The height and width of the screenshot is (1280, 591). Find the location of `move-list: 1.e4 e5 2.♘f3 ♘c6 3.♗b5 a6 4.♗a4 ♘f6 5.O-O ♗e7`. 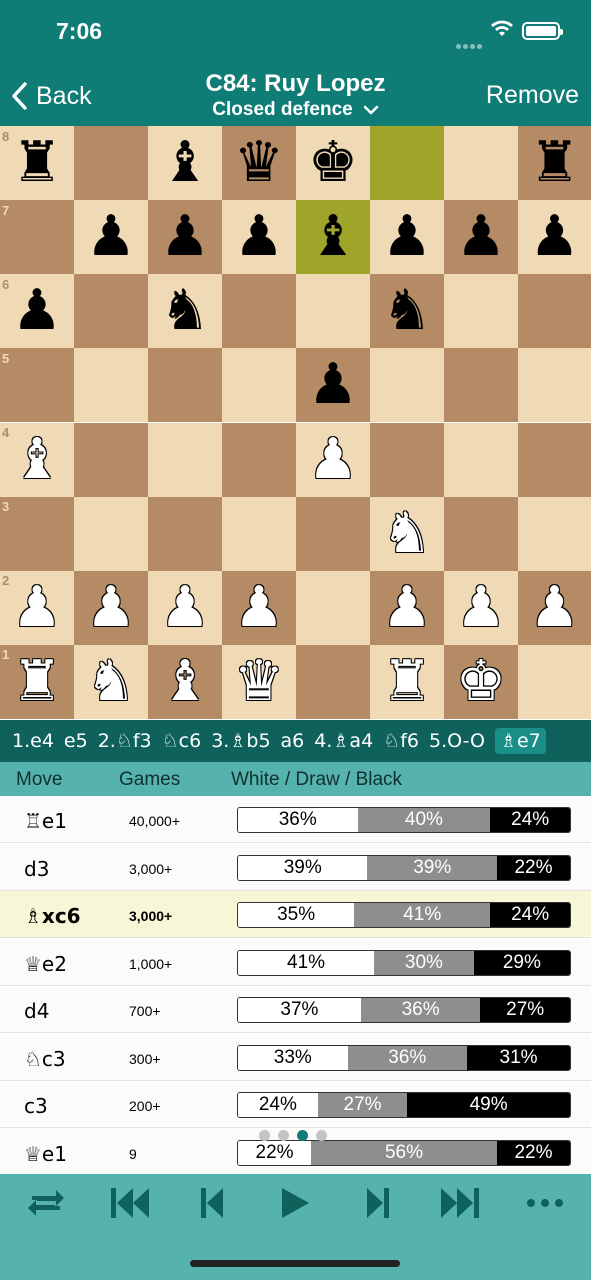

move-list: 1.e4 e5 2.♘f3 ♘c6 3.♗b5 a6 4.♗a4 ♘f6 5.O-O ♗e7 is located at coordinates (295, 741).